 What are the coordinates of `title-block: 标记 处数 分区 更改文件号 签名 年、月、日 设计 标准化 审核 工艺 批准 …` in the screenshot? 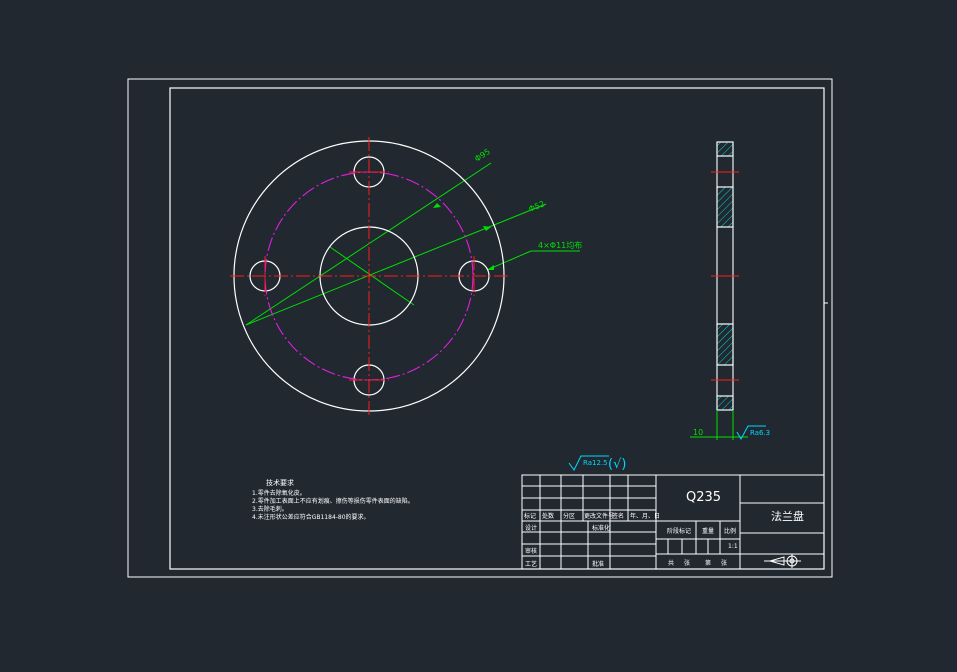 It's located at (673, 522).